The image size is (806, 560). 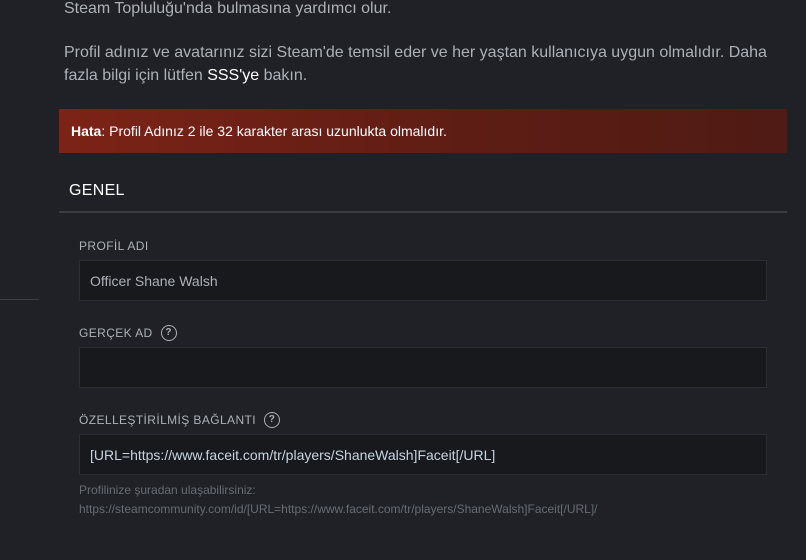 I want to click on custom-url-label-text: ÖZELLEŞTİRİLMİŞ BAĞLANTI, so click(x=167, y=420).